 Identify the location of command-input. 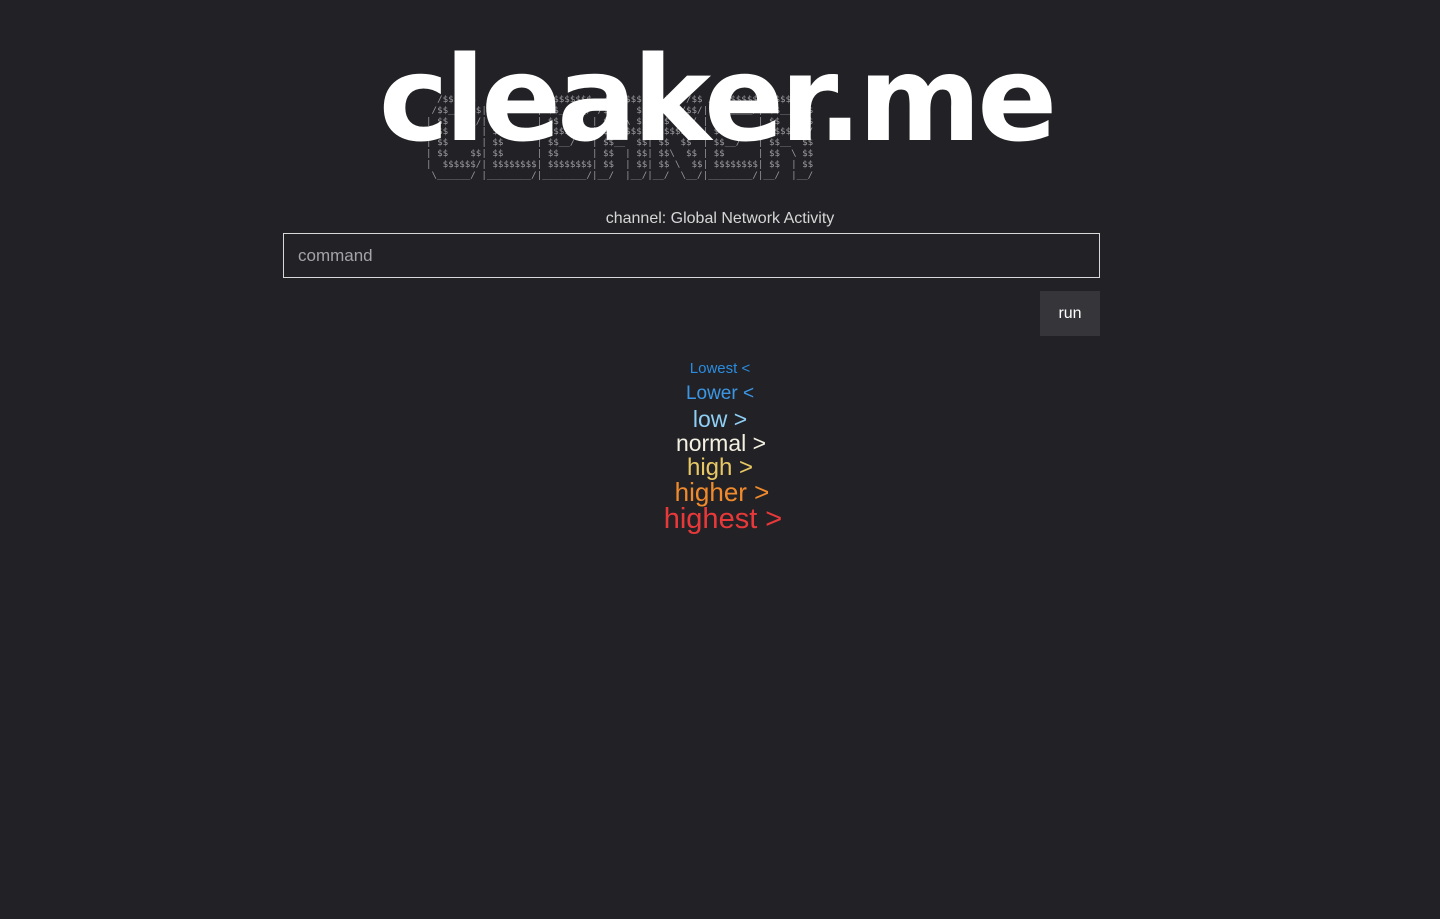
(691, 255).